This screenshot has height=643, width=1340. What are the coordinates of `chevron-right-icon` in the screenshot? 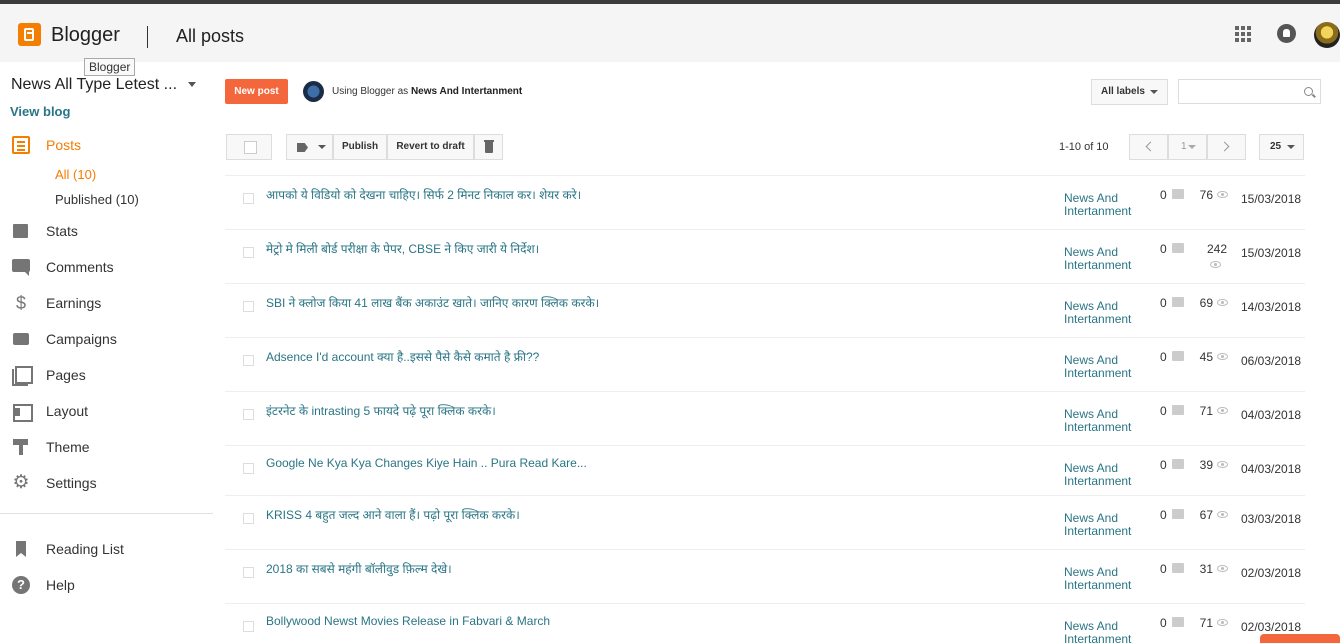 It's located at (1224, 146).